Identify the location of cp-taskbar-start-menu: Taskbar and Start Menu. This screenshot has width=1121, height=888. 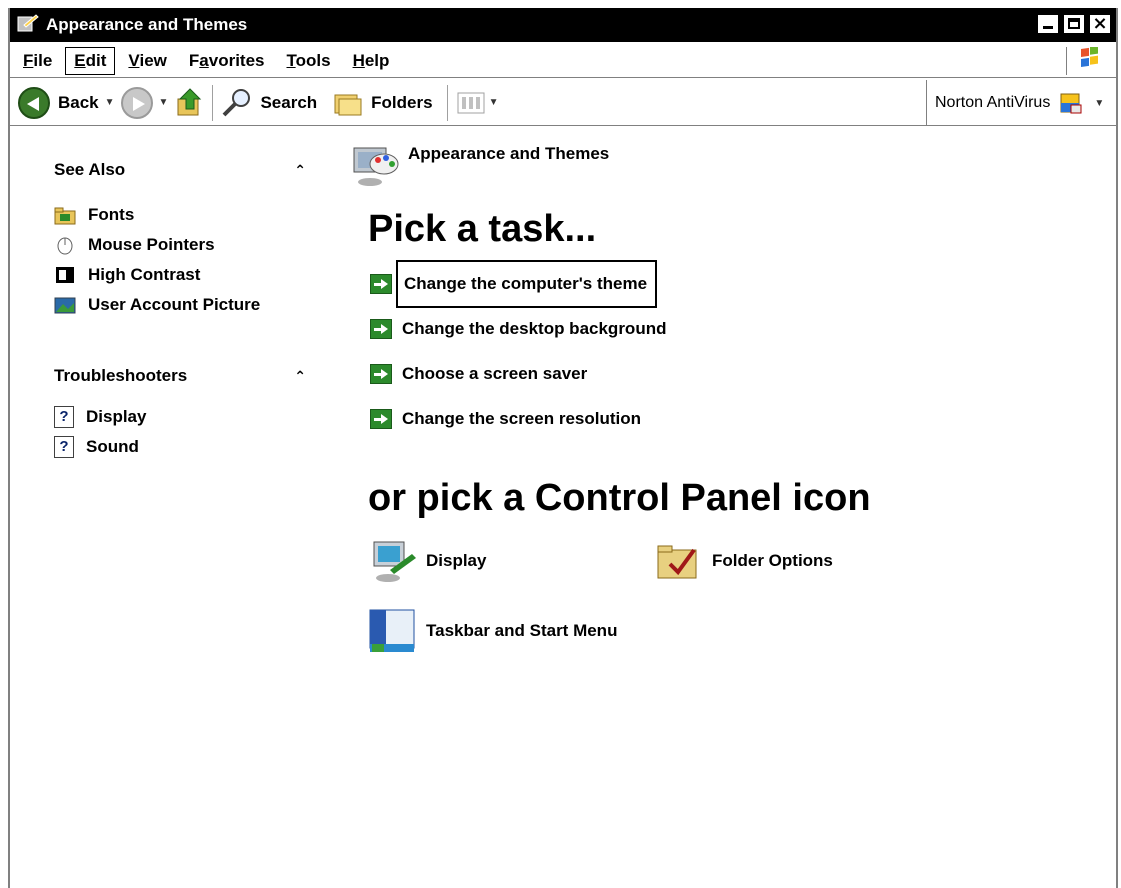
(511, 631).